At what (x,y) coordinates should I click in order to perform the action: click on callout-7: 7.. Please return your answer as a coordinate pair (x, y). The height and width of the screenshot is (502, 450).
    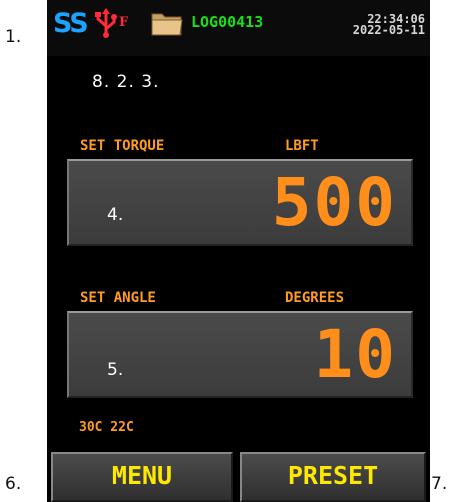
    Looking at the image, I should click on (439, 484).